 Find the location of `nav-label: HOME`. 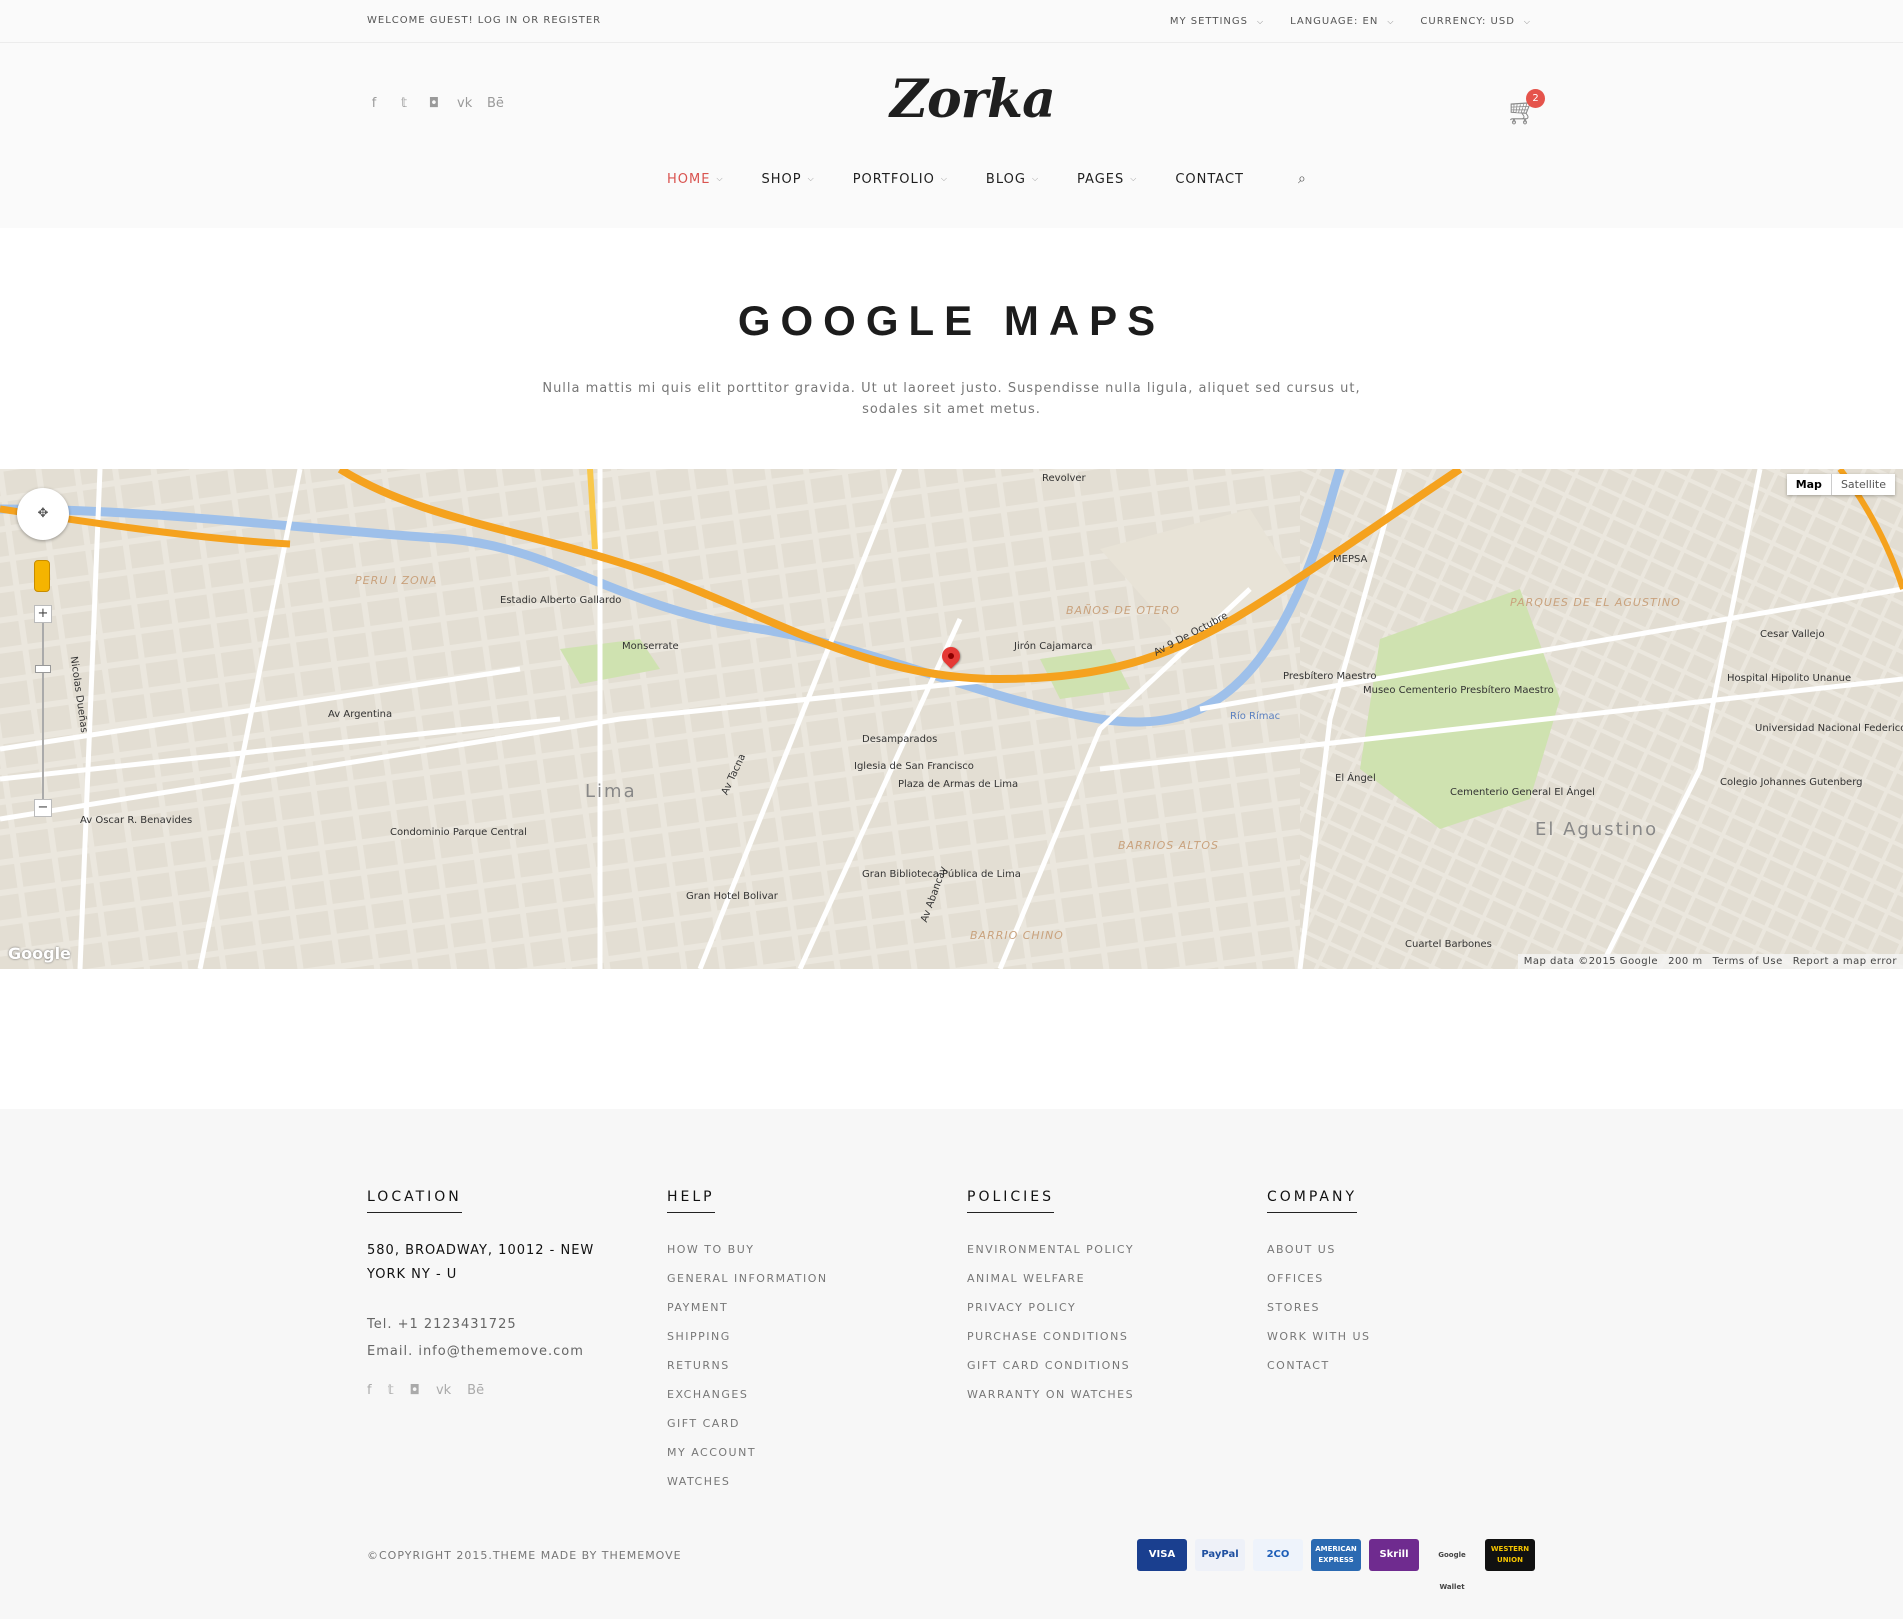

nav-label: HOME is located at coordinates (689, 179).